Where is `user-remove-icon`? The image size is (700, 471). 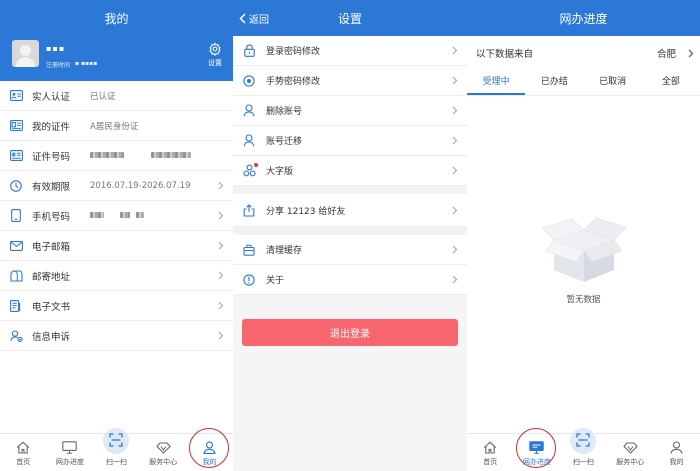
user-remove-icon is located at coordinates (249, 111).